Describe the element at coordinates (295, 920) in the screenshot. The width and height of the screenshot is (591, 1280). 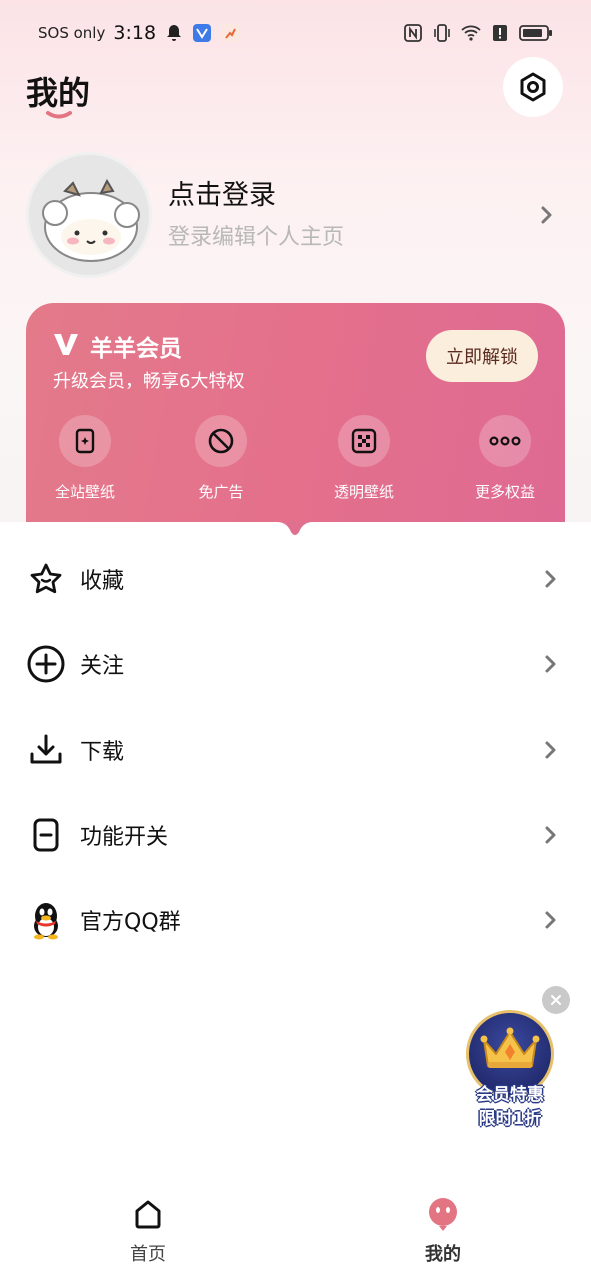
I see `menu-item-qq-group: 官方QQ群` at that location.